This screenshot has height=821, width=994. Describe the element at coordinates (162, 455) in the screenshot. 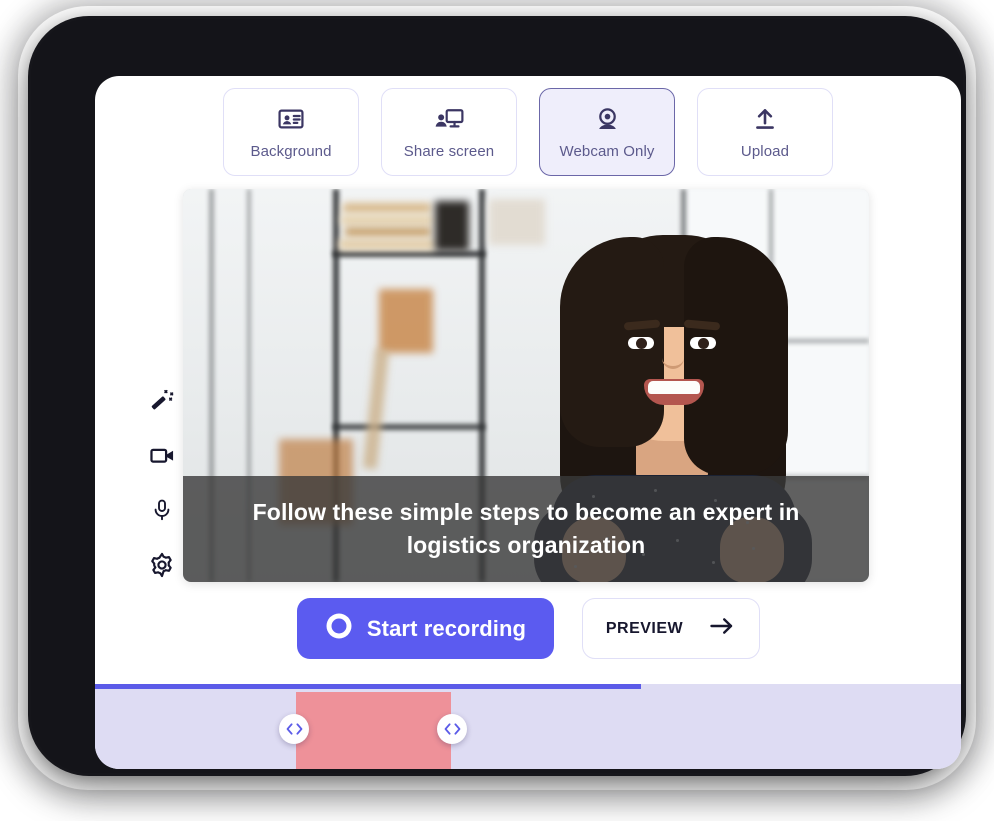

I see `video-camera-icon` at that location.